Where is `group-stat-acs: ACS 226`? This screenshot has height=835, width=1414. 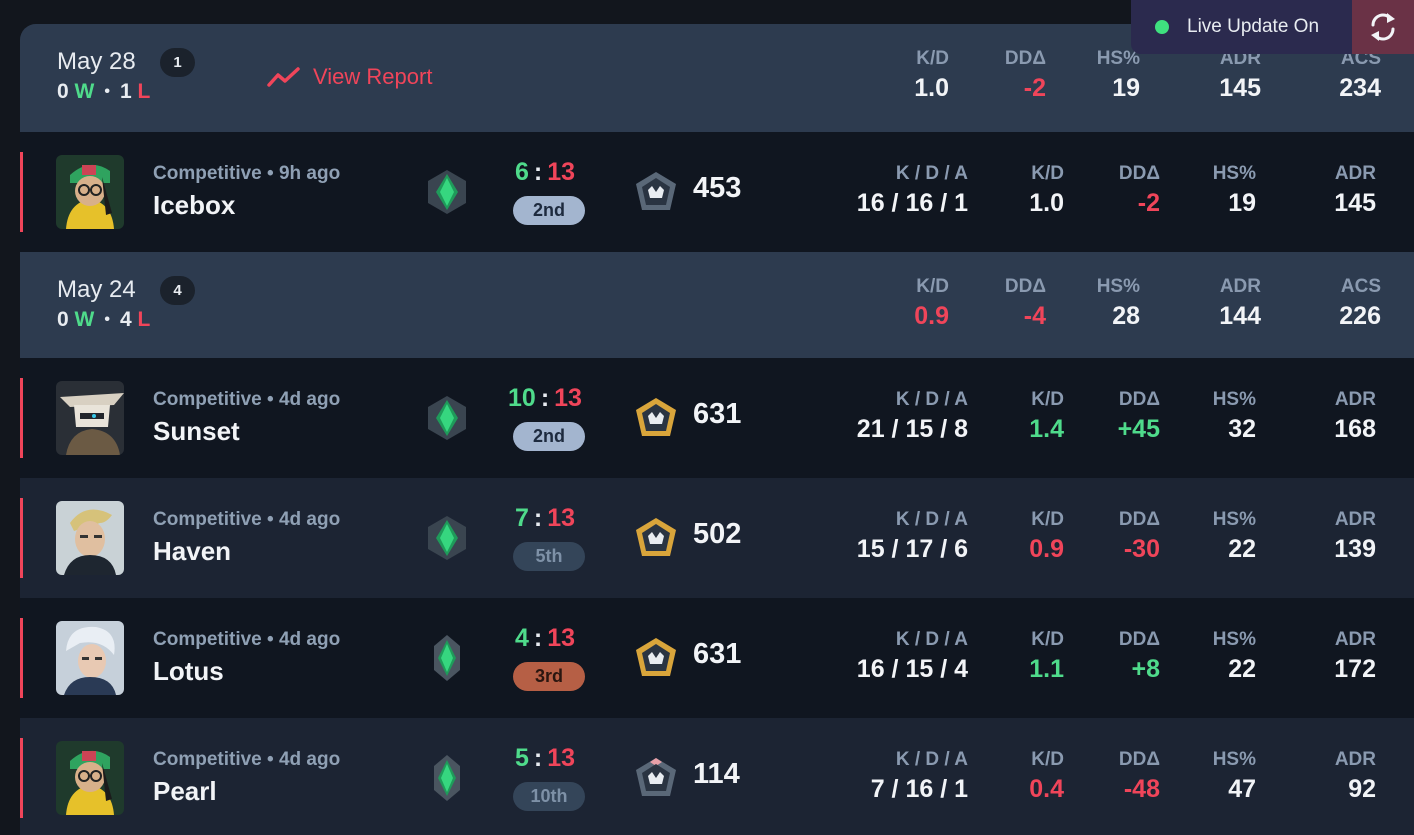
group-stat-acs: ACS 226 is located at coordinates (1360, 303).